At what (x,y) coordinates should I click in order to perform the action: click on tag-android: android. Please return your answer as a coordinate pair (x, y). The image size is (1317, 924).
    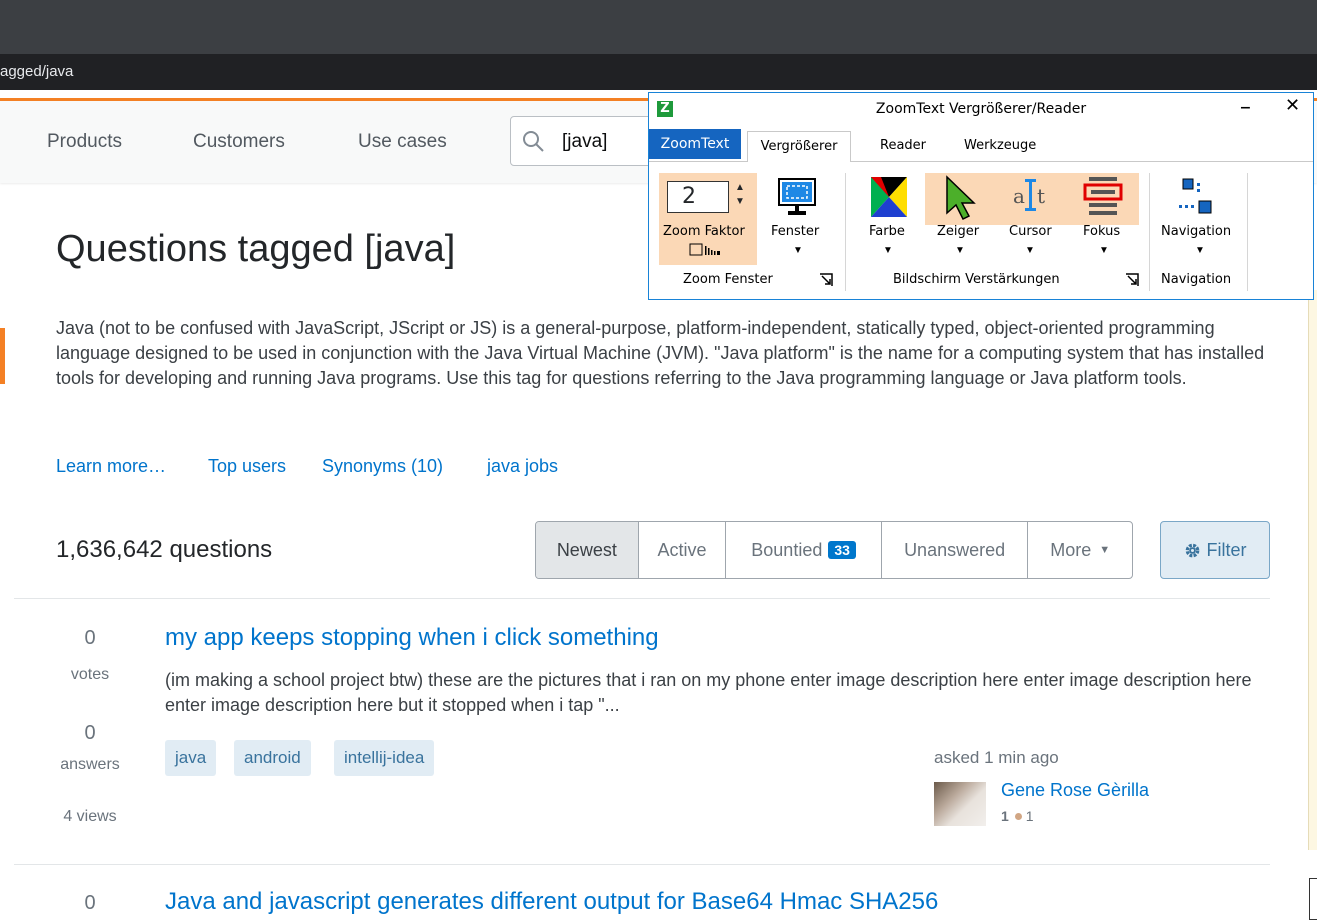
    Looking at the image, I should click on (272, 758).